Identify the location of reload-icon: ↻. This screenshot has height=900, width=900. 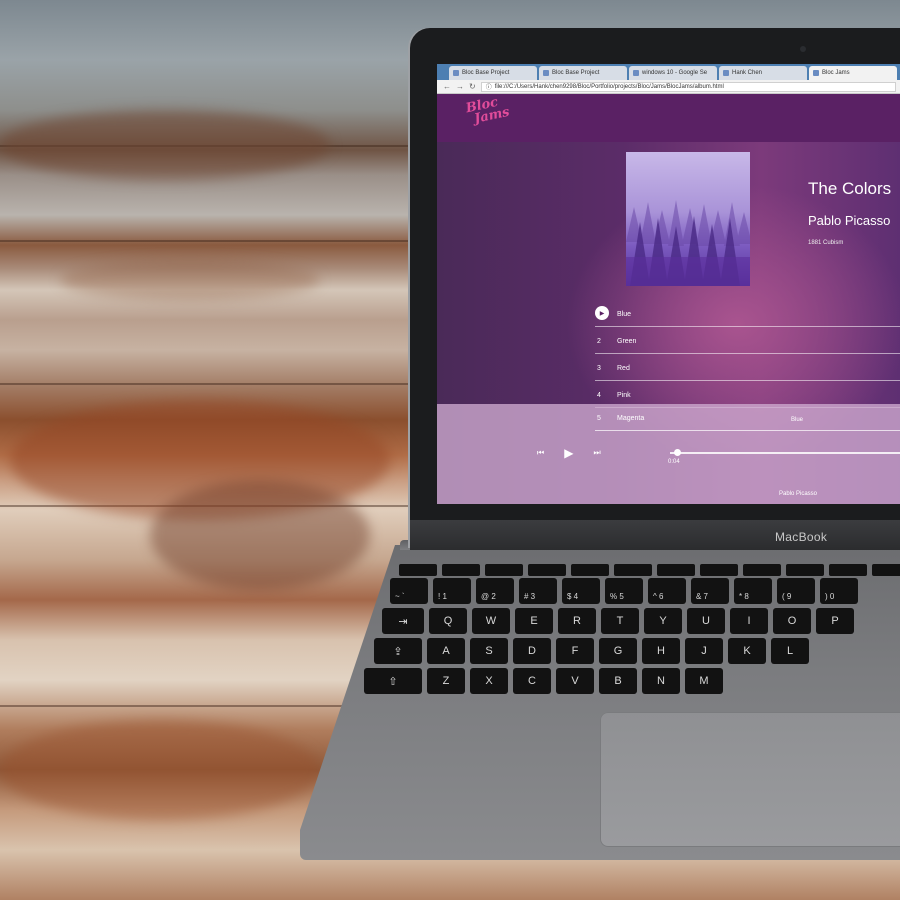
(472, 86).